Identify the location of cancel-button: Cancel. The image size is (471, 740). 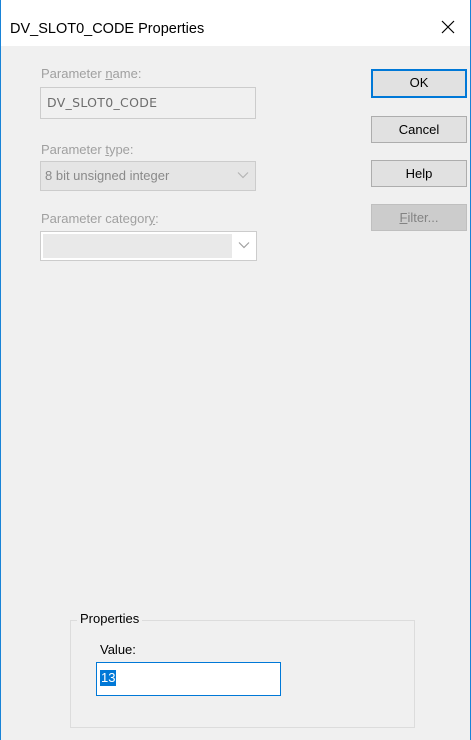
(419, 129).